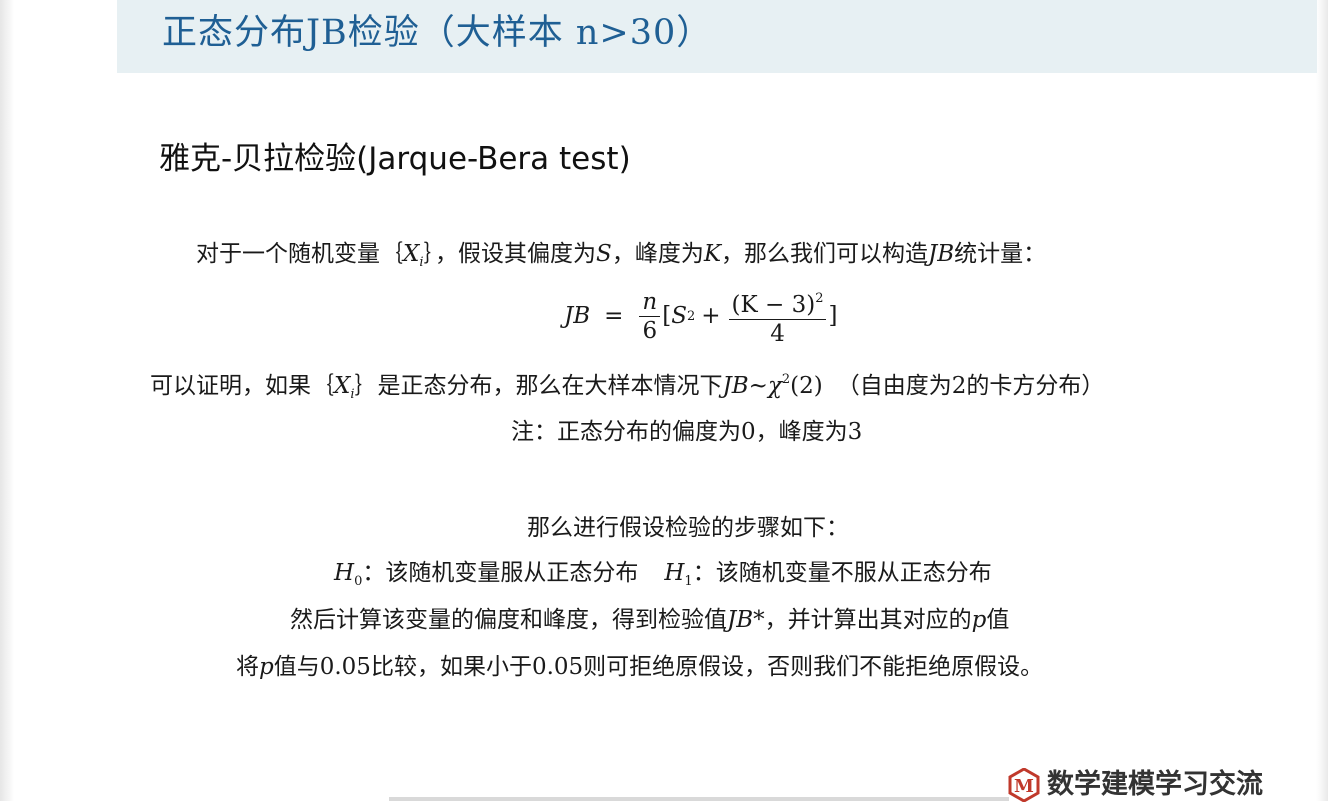 Image resolution: width=1328 pixels, height=802 pixels. I want to click on intro-line: 对于一个随机变量｛Xi｝，假设其偏度为S，峰度为K，那么我们可以构造JB统计量：, so click(621, 252).